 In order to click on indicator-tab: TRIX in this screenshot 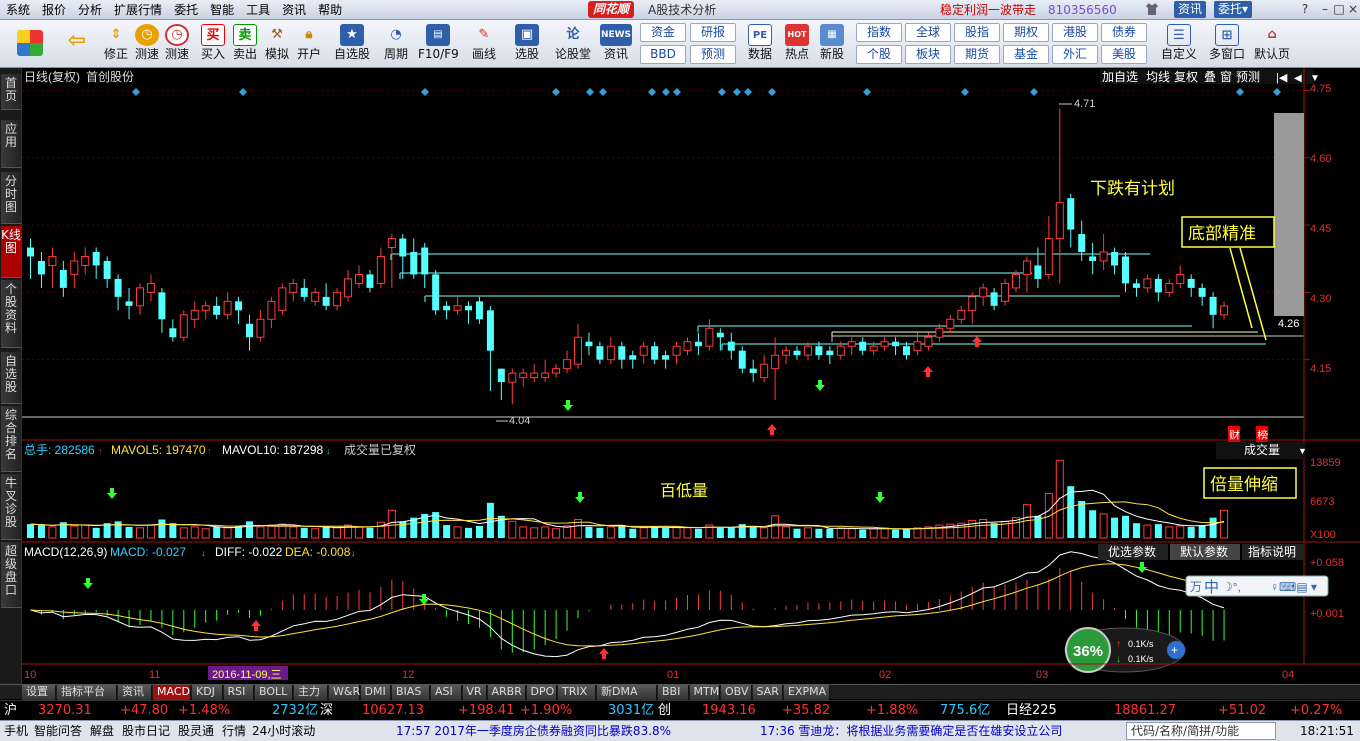, I will do `click(577, 692)`.